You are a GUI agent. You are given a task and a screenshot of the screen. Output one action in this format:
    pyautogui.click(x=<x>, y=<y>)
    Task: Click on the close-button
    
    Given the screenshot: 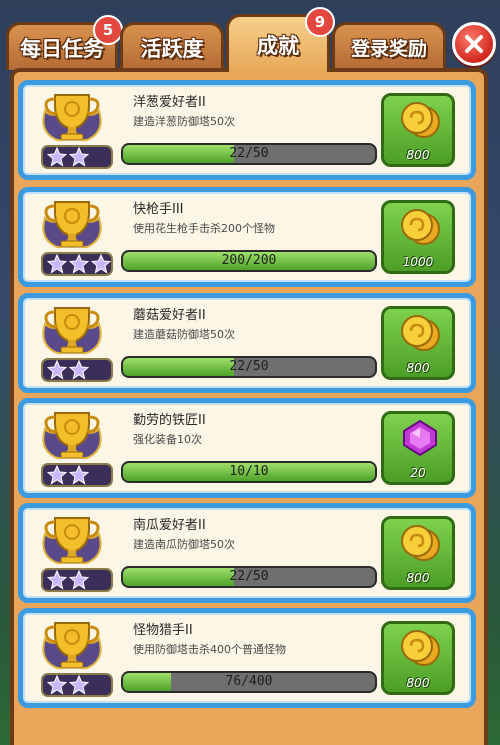 What is the action you would take?
    pyautogui.click(x=474, y=44)
    